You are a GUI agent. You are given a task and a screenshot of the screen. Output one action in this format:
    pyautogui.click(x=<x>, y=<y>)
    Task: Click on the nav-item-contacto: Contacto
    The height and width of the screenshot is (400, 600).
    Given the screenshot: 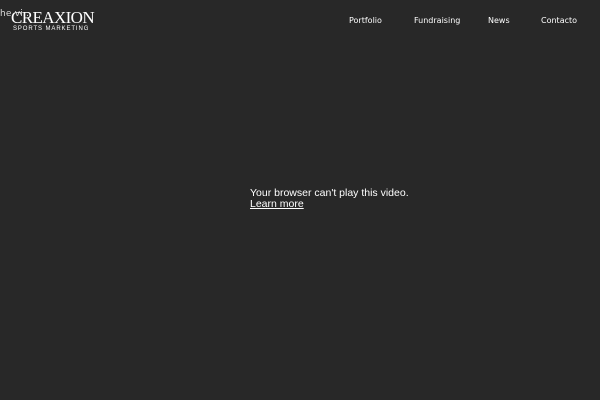 What is the action you would take?
    pyautogui.click(x=559, y=20)
    